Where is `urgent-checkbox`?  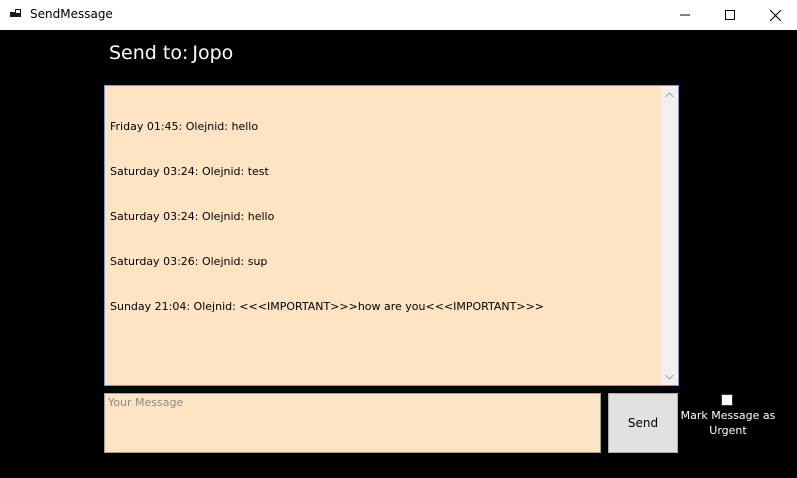
urgent-checkbox is located at coordinates (727, 400).